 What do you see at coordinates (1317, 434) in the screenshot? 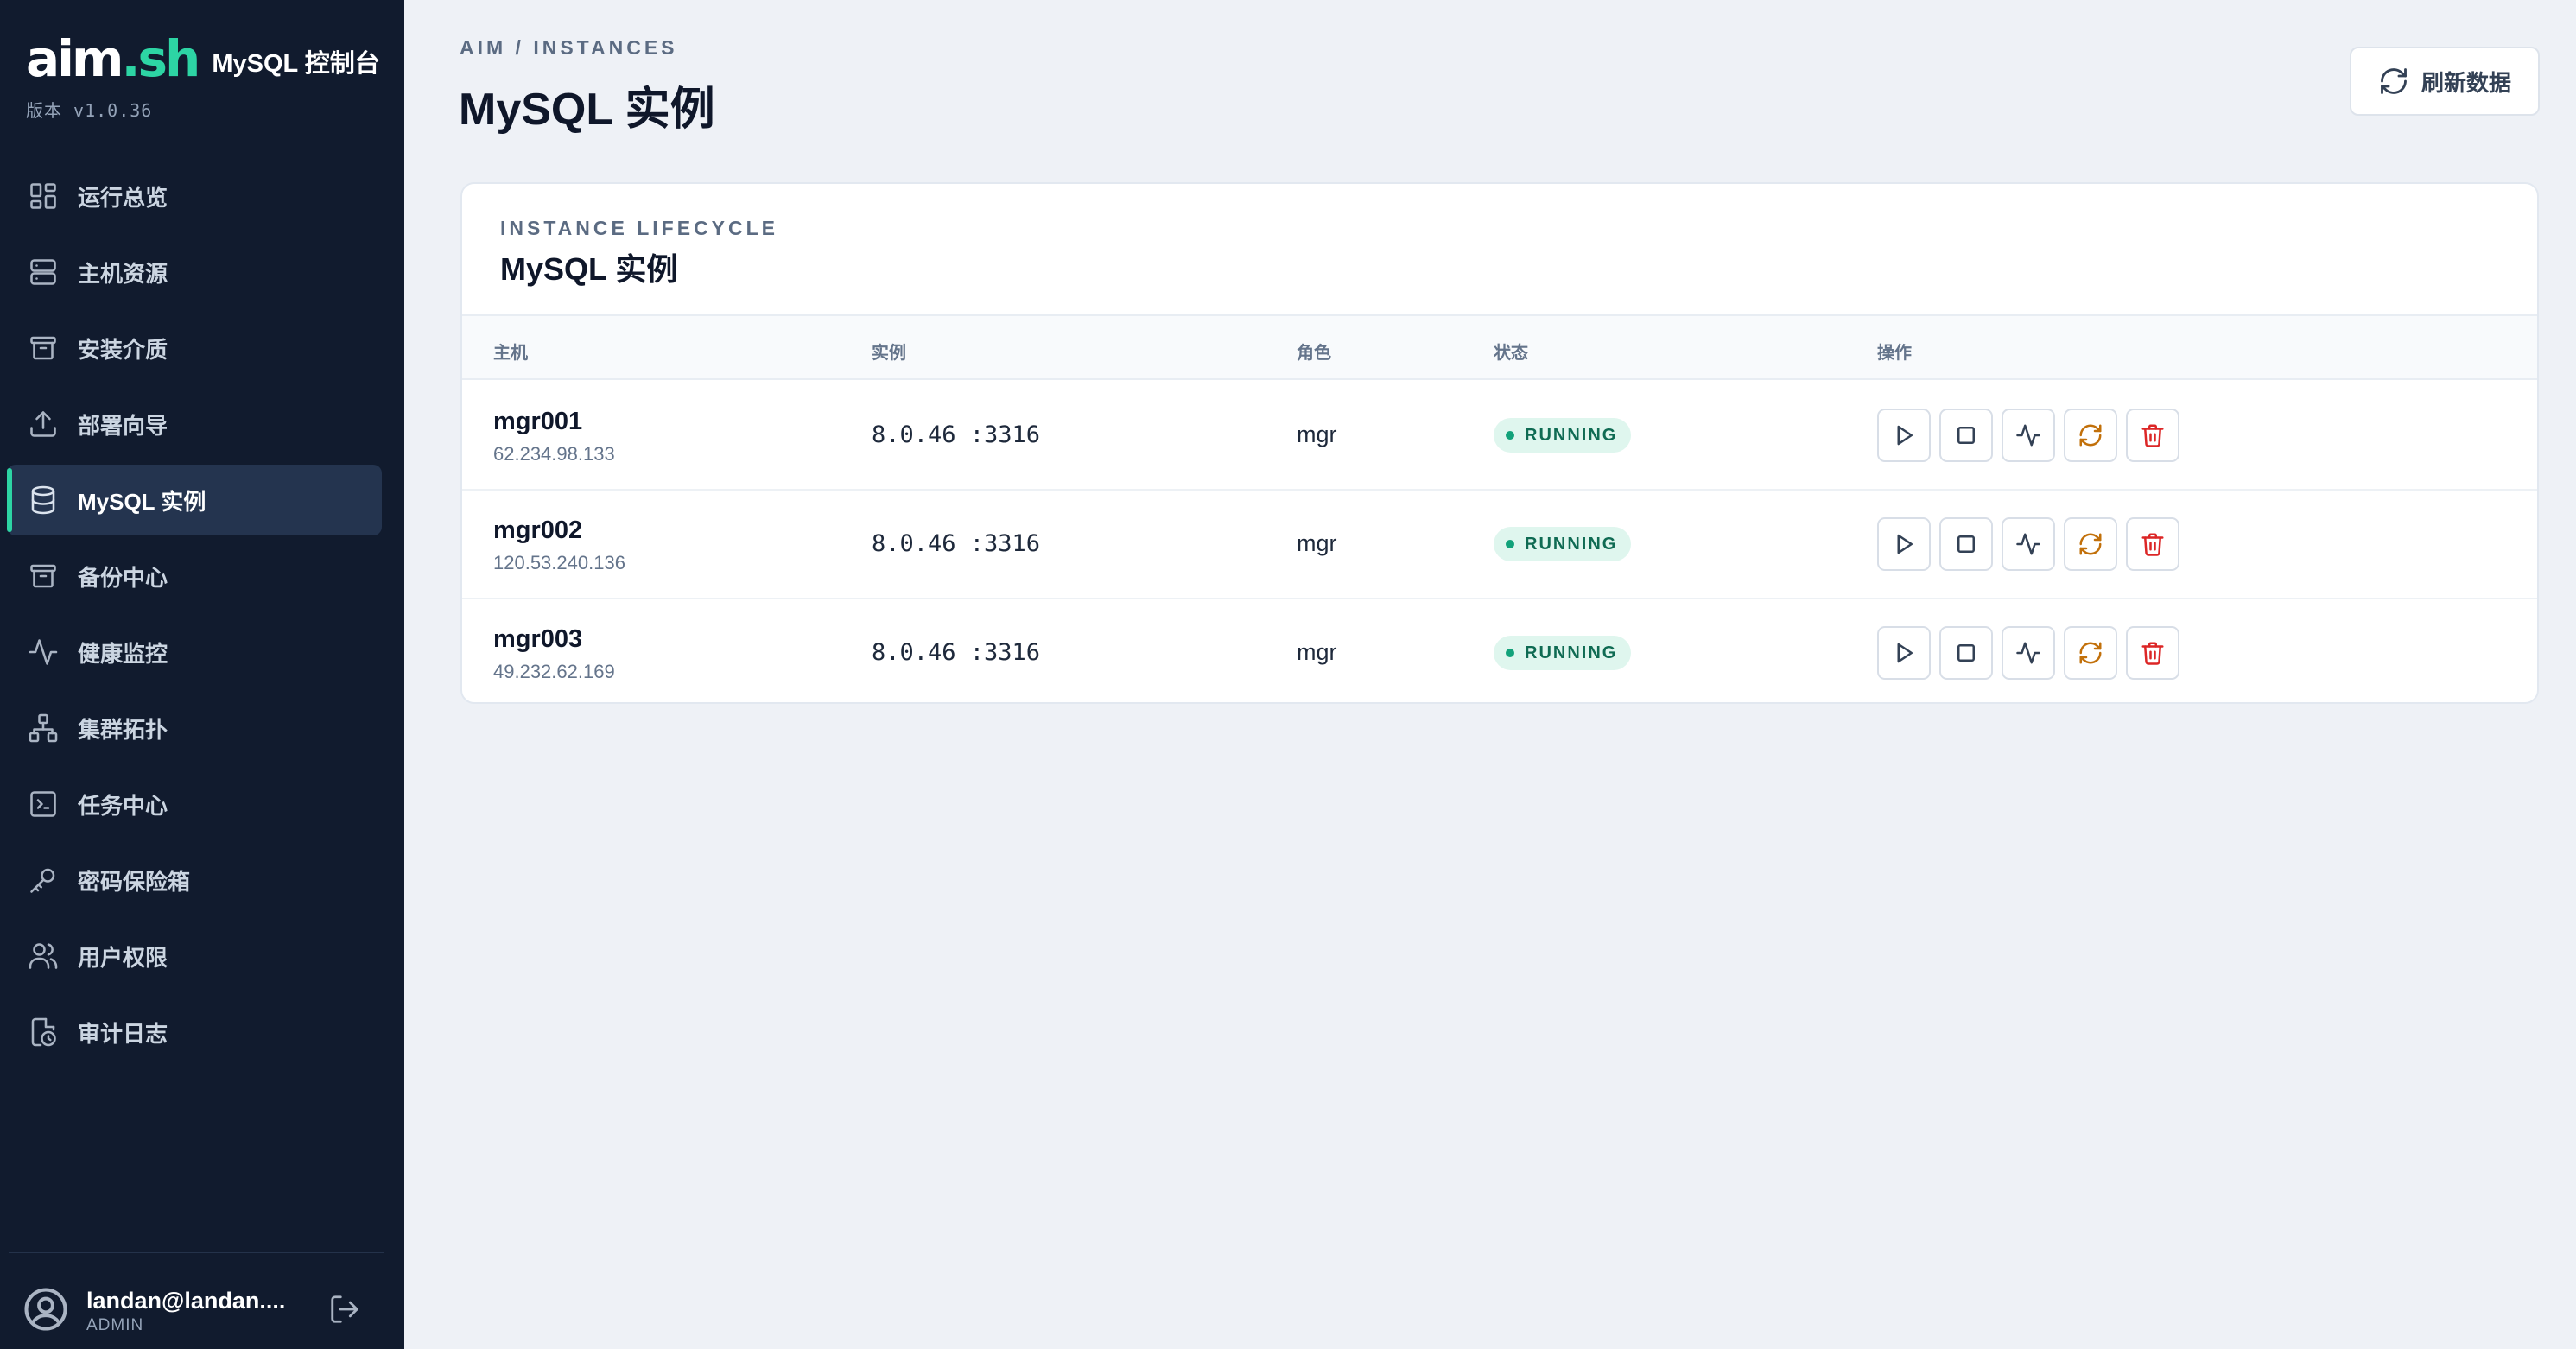
I see `instance-role: mgr` at bounding box center [1317, 434].